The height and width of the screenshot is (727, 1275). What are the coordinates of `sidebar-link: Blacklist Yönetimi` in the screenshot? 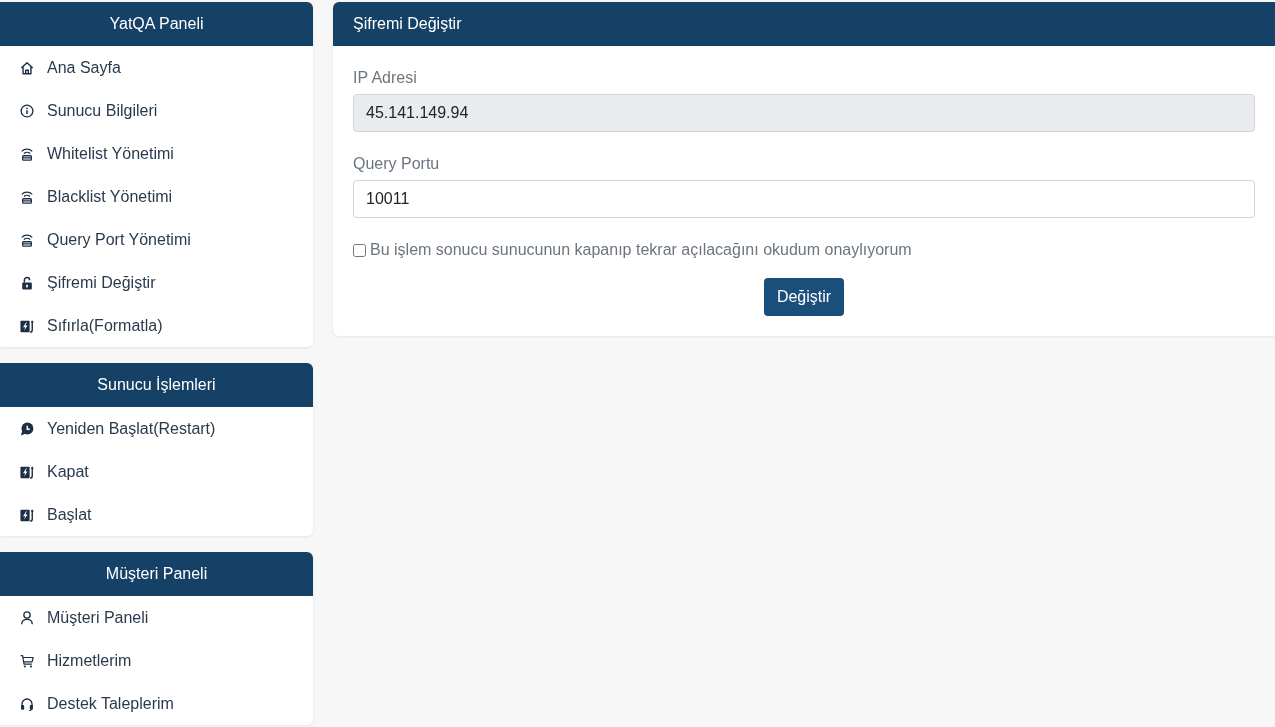 It's located at (156, 196).